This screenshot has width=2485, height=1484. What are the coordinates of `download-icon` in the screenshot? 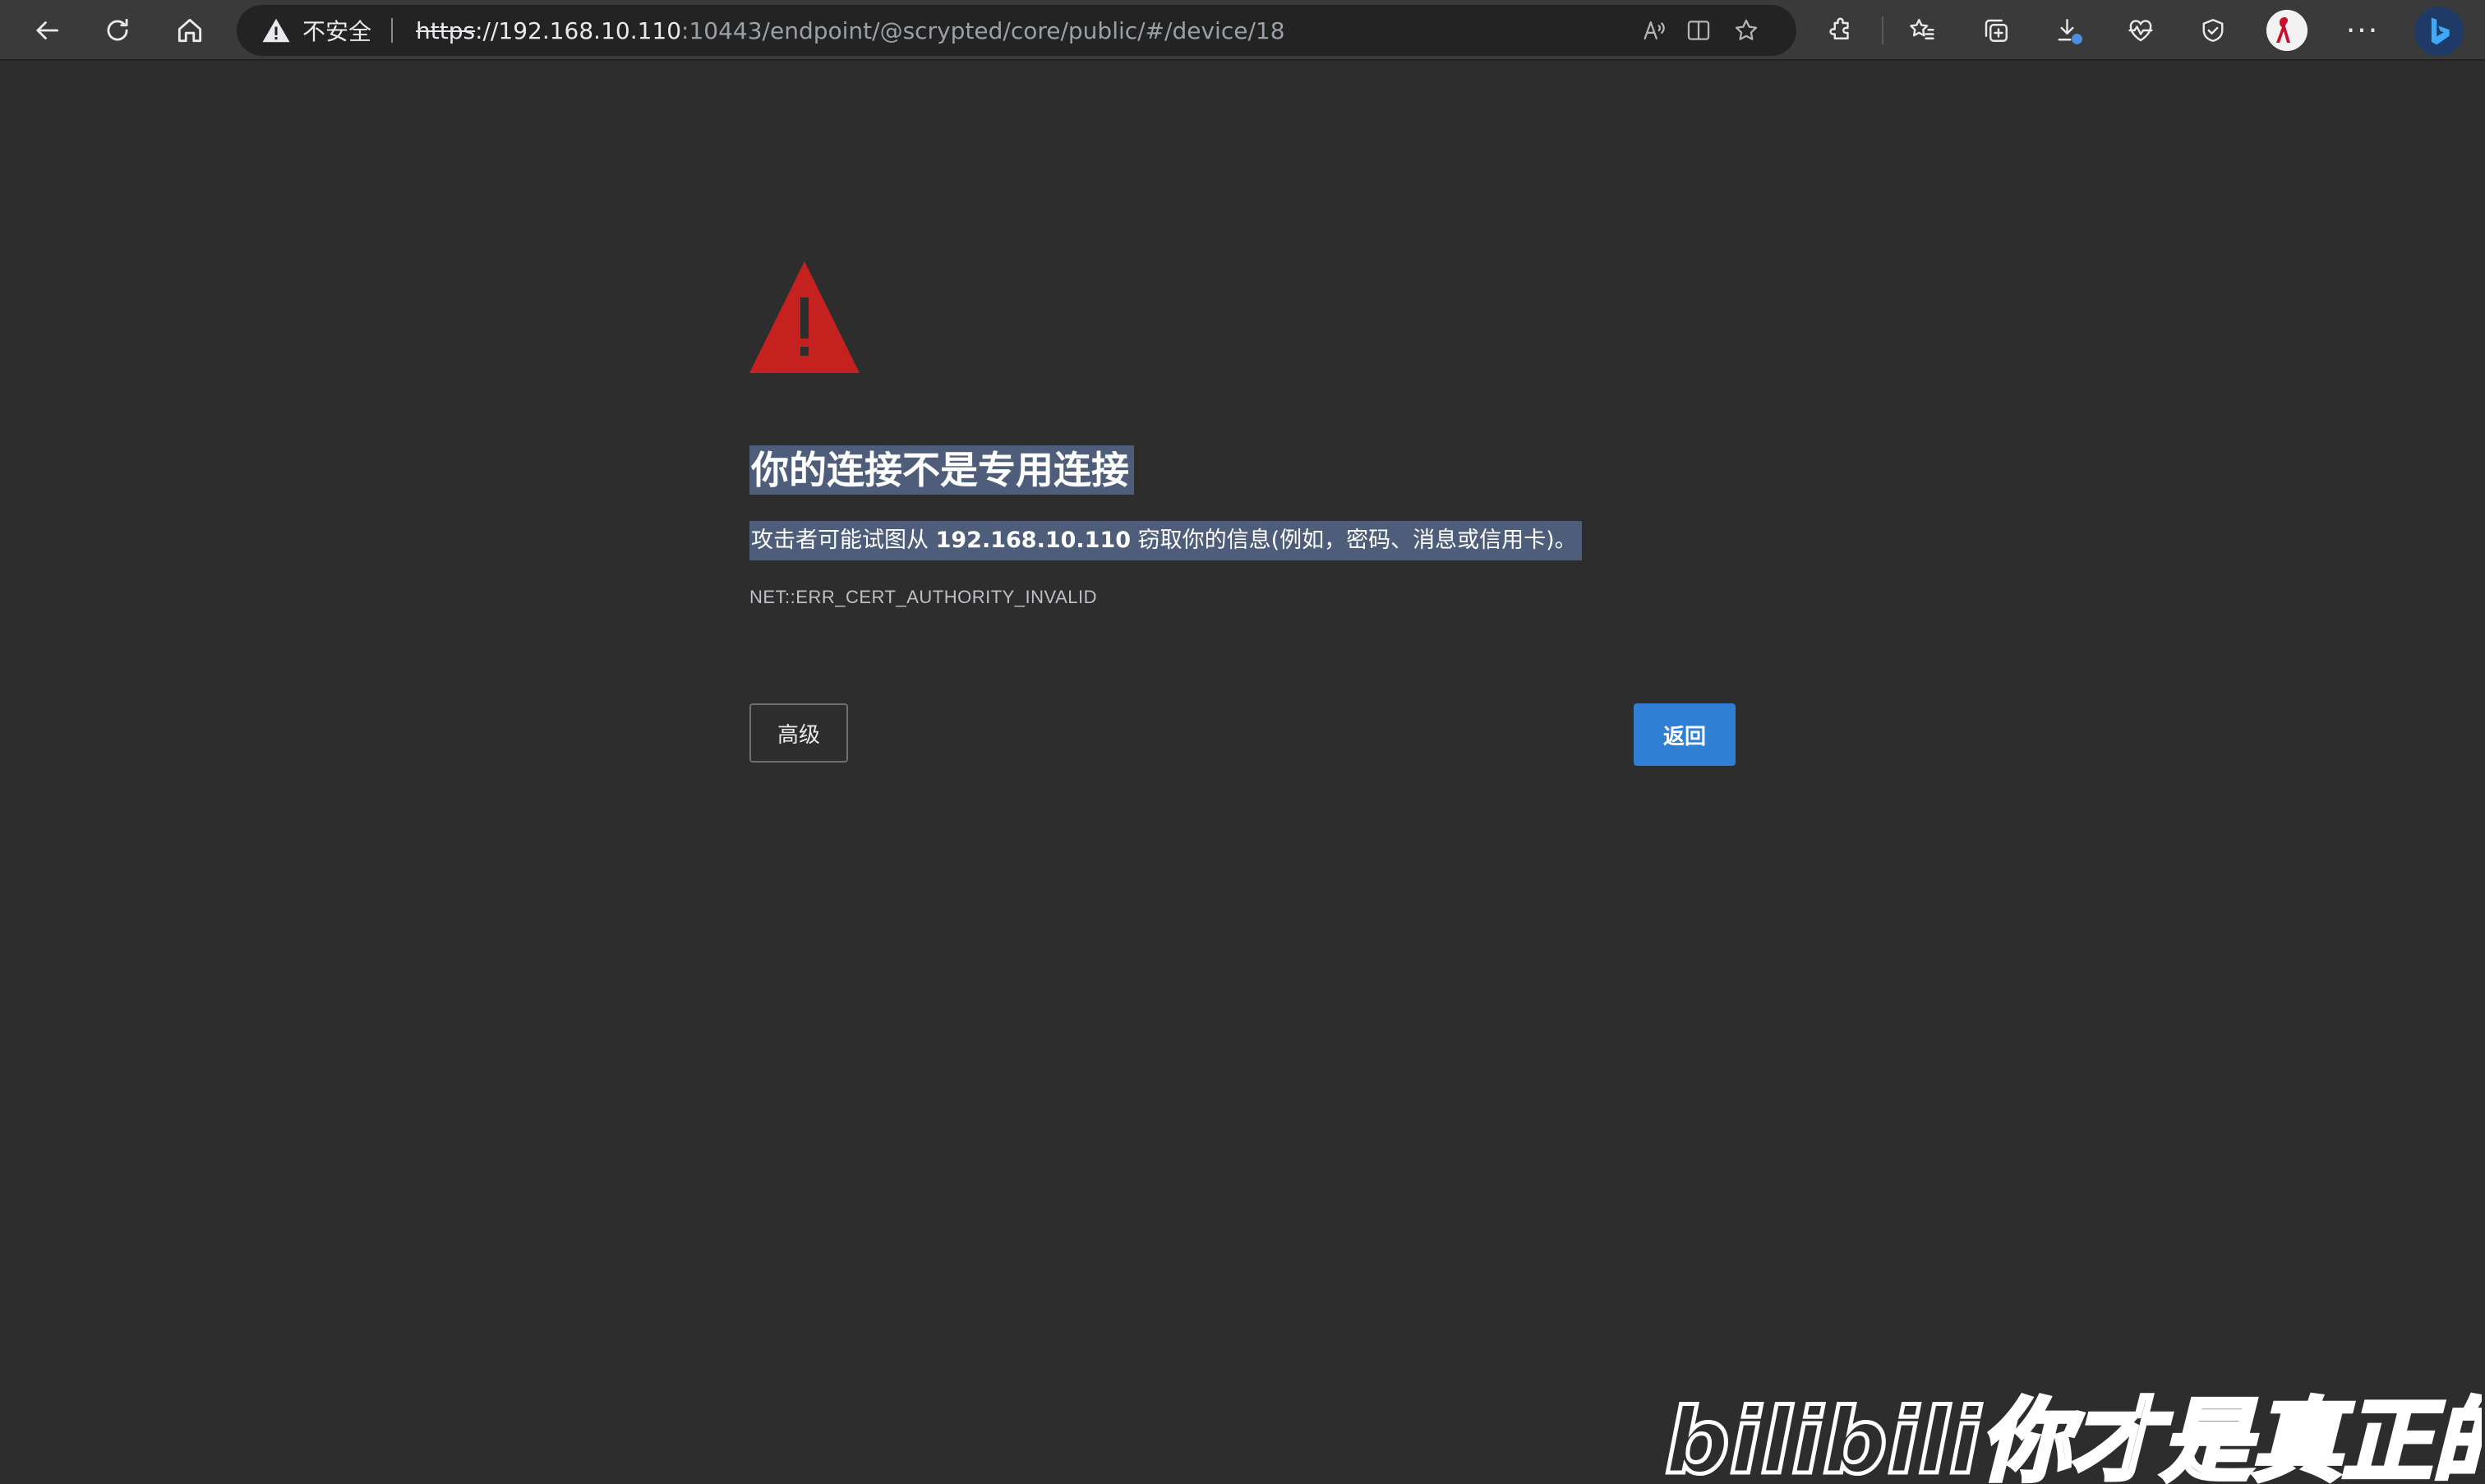 It's located at (2070, 31).